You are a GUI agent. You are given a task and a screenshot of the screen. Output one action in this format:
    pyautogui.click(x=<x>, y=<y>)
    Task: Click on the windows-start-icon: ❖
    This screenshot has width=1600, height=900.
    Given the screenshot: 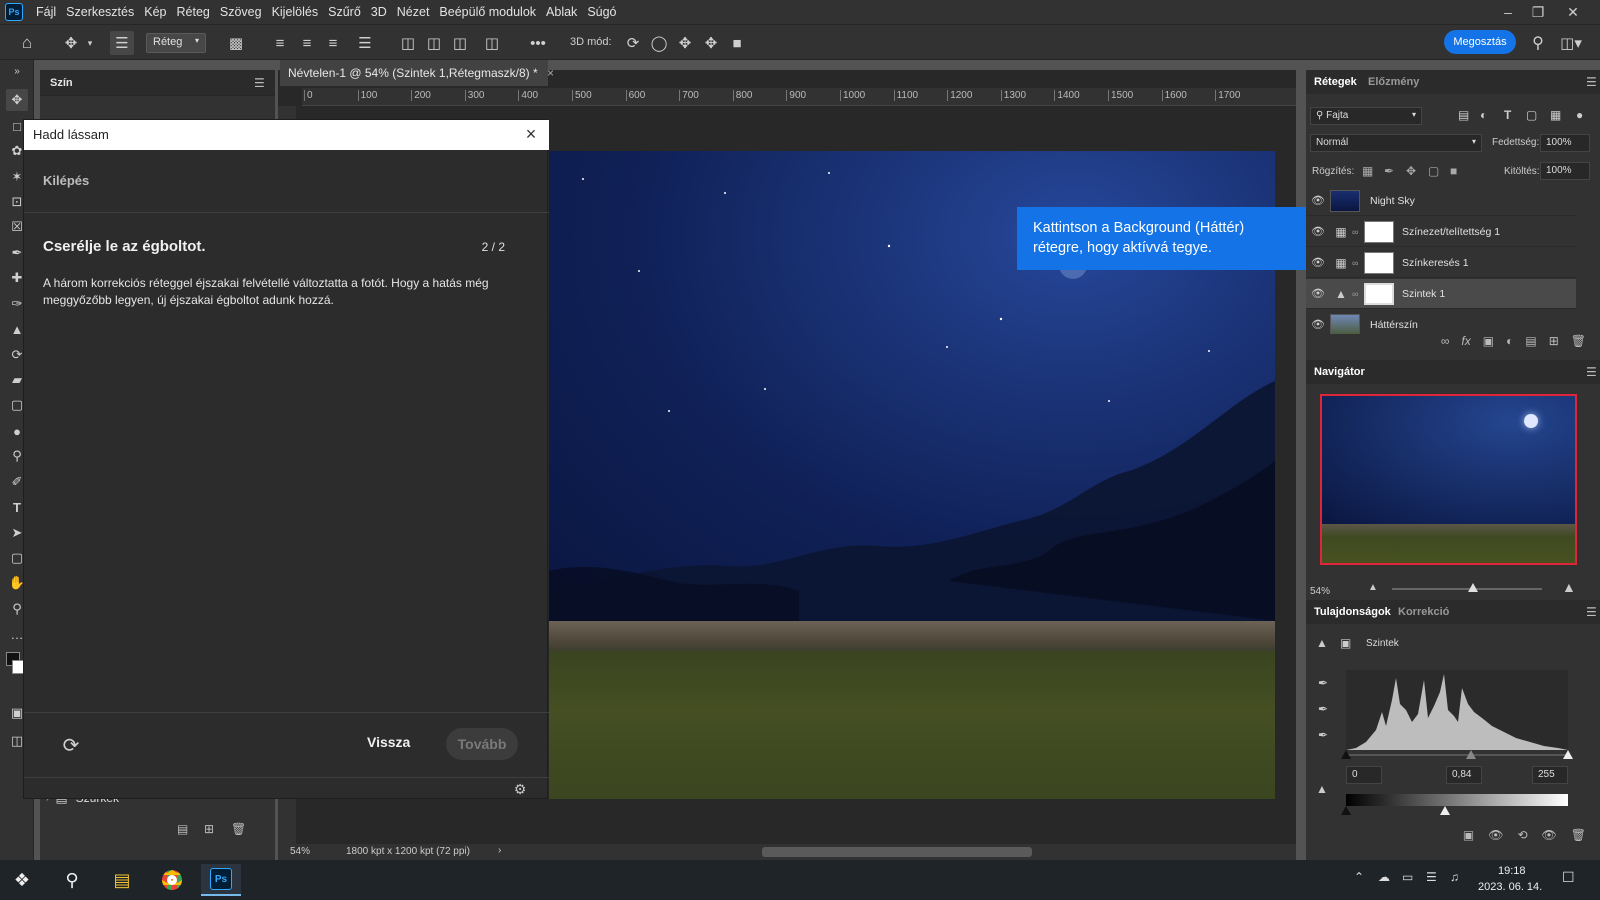 What is the action you would take?
    pyautogui.click(x=22, y=880)
    